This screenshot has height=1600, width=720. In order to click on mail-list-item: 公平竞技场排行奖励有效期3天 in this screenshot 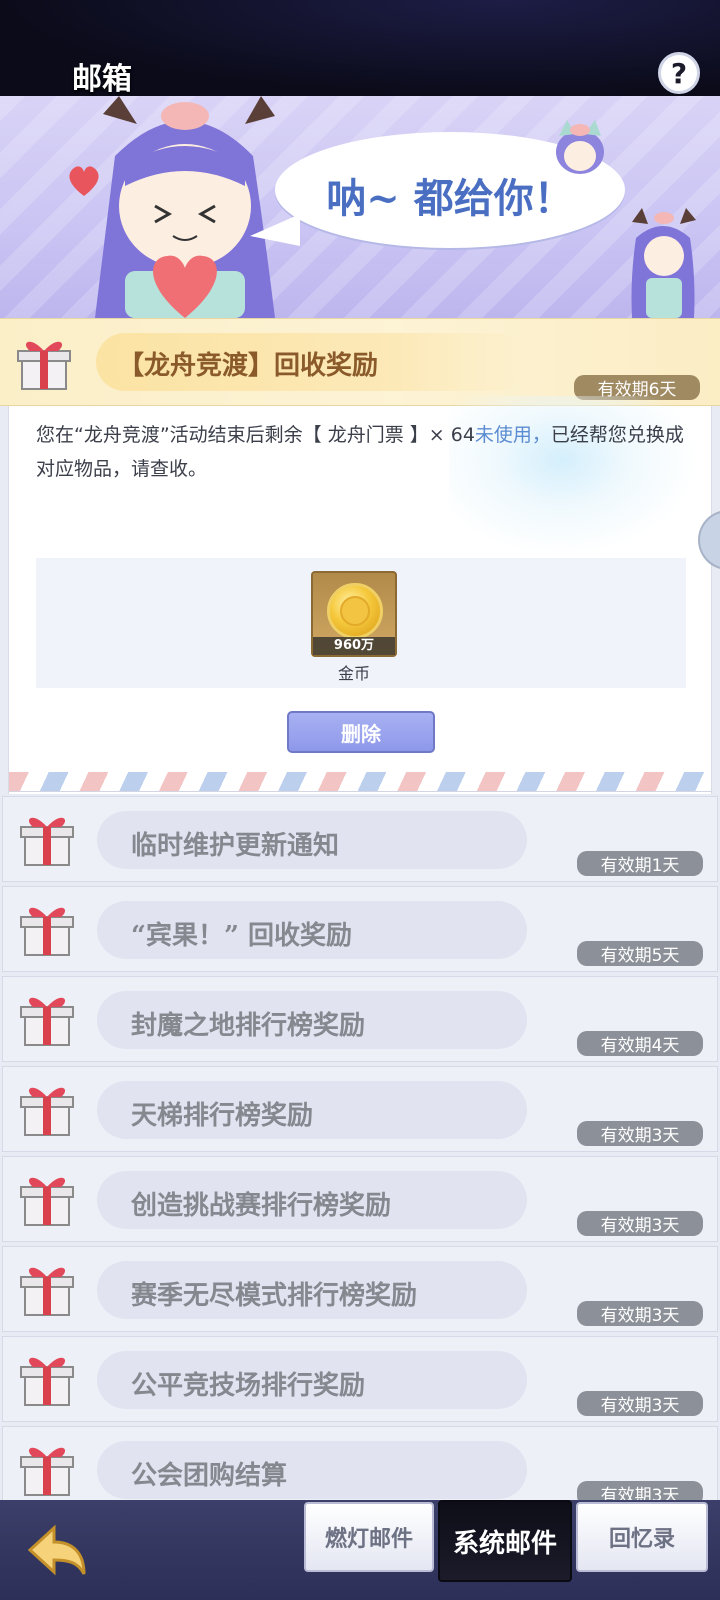, I will do `click(360, 1379)`.